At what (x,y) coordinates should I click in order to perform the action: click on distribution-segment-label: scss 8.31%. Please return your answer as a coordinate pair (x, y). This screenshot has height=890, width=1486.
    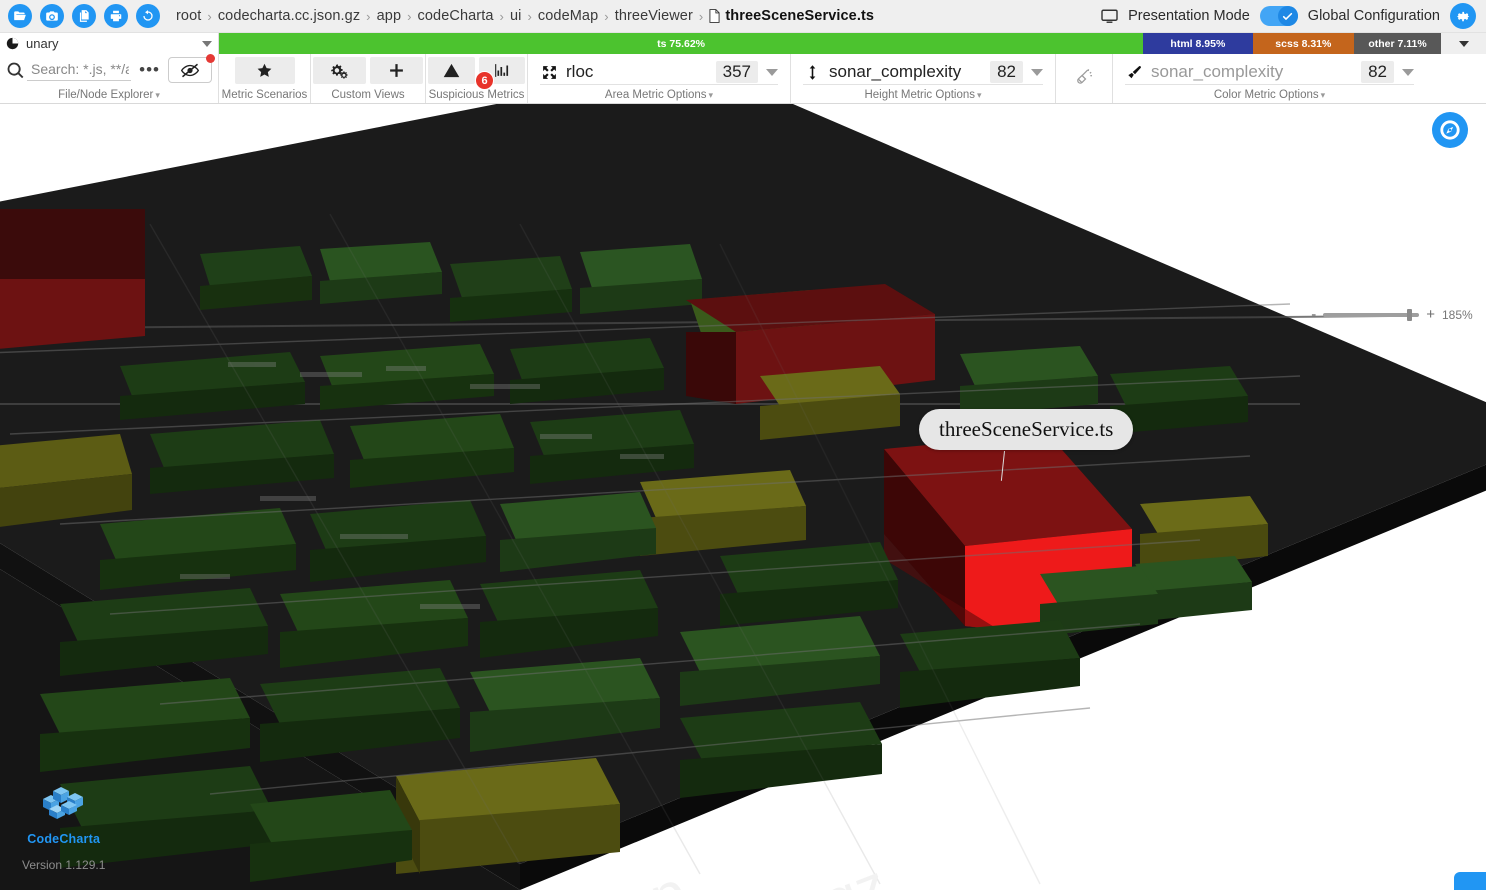
    Looking at the image, I should click on (1303, 43).